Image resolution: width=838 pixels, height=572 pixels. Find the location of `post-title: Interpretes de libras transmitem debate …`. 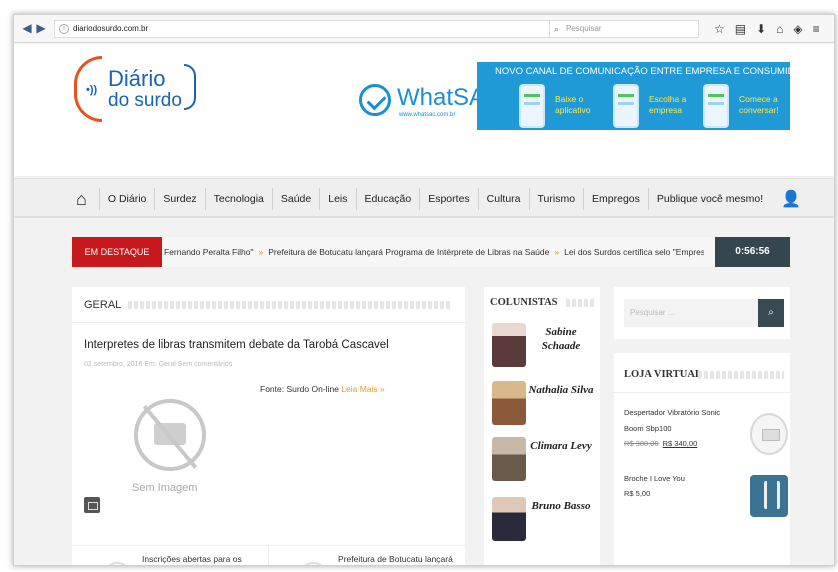

post-title: Interpretes de libras transmitem debate … is located at coordinates (236, 345).